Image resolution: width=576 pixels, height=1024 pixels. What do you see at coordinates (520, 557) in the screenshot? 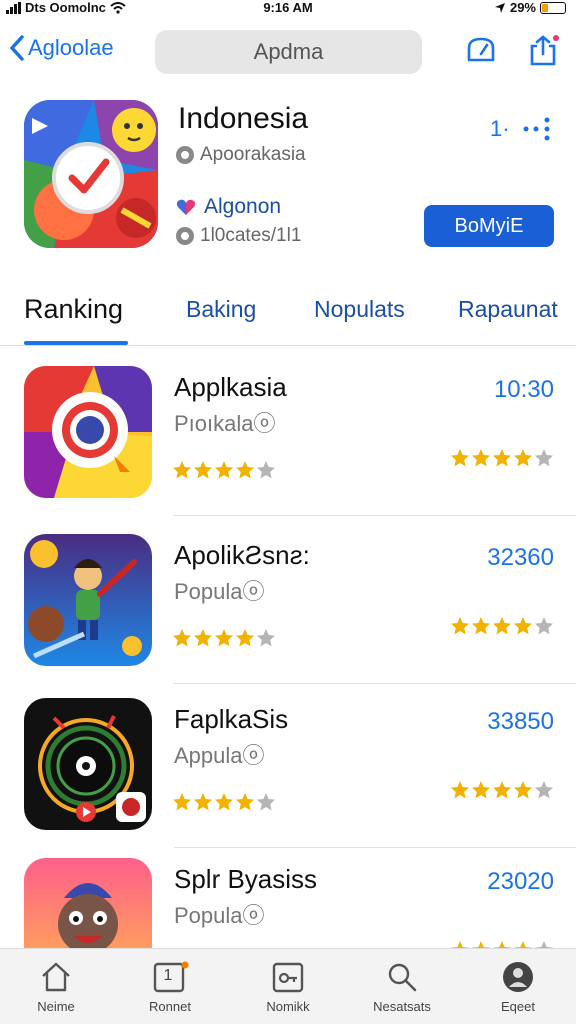
I see `item-score: 32360` at bounding box center [520, 557].